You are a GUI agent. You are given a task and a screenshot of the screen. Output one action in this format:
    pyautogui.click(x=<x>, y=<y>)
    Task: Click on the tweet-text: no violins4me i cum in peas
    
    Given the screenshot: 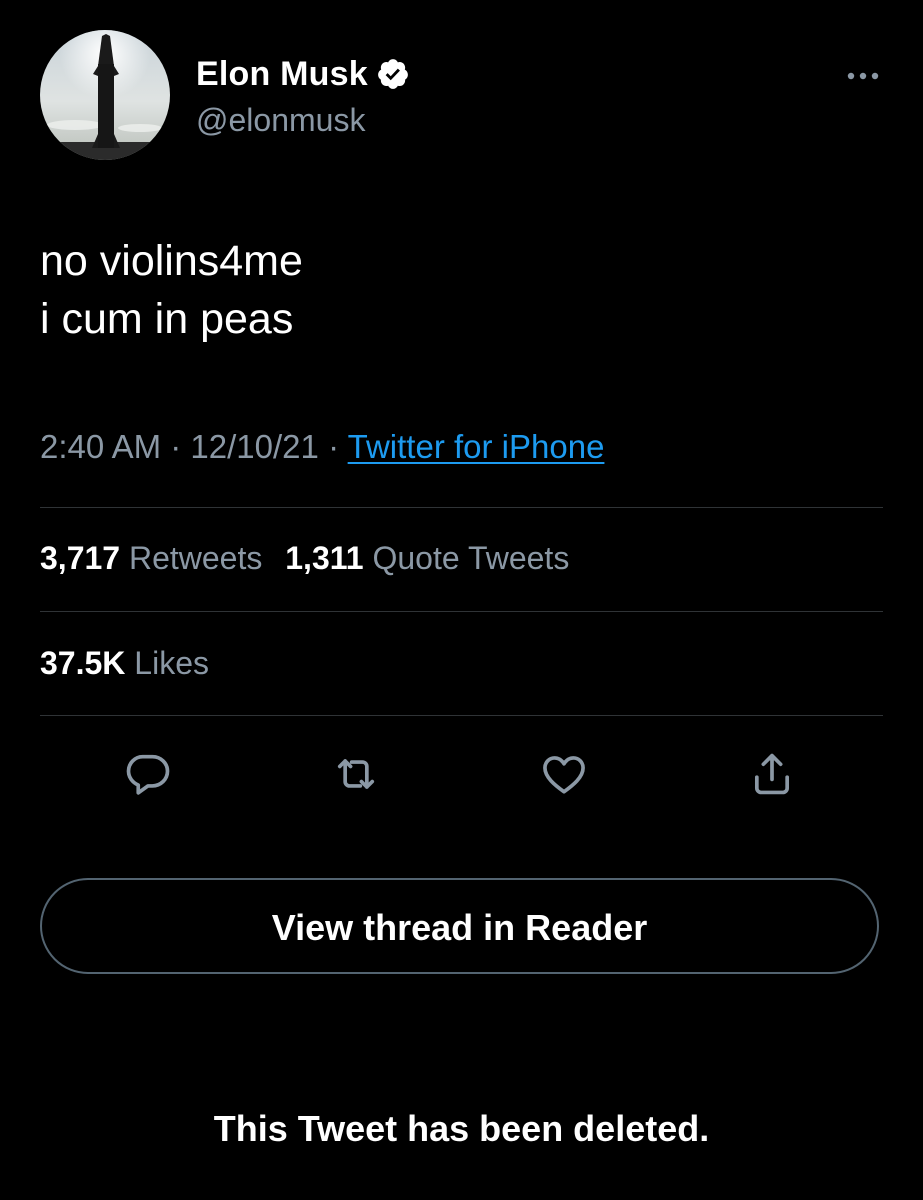 What is the action you would take?
    pyautogui.click(x=171, y=290)
    